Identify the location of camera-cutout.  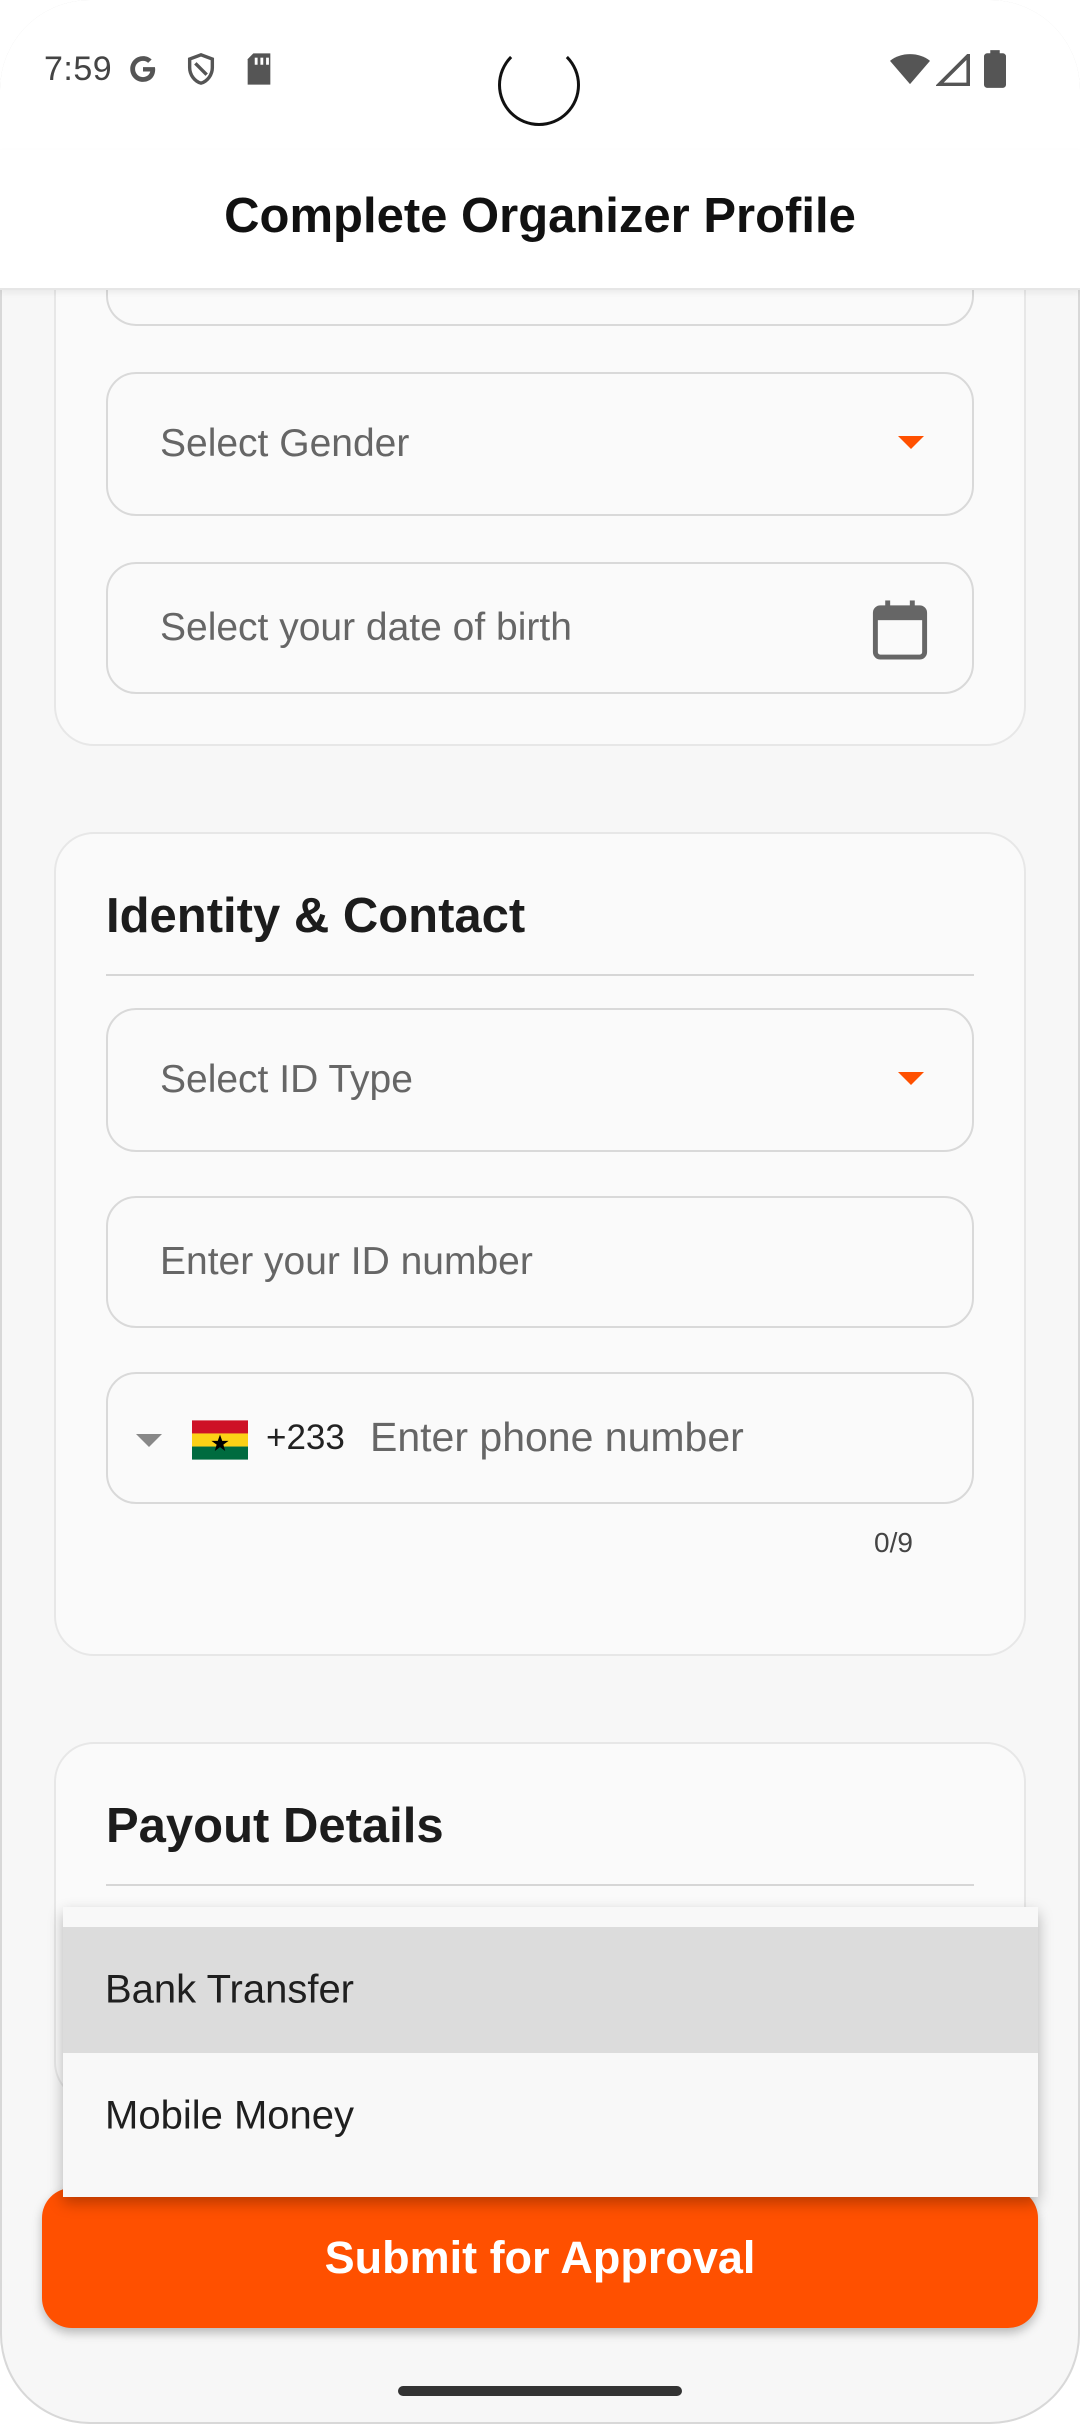
(539, 85).